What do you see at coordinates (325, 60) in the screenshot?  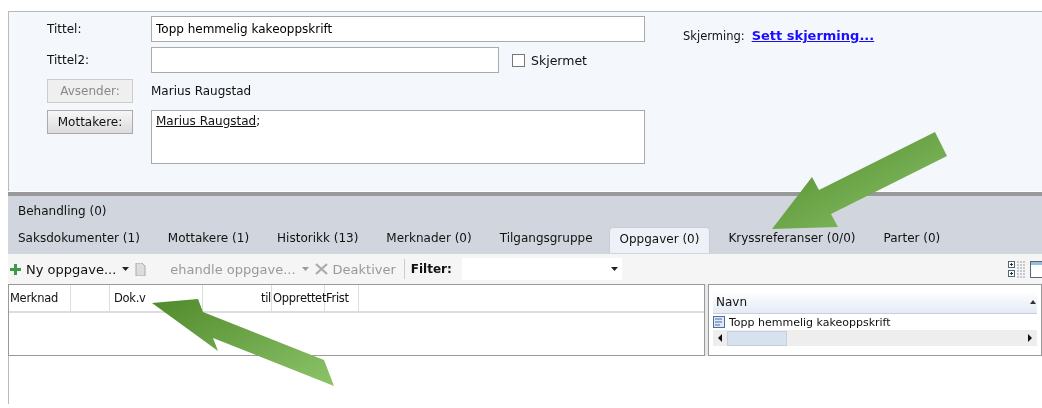 I see `title2-field` at bounding box center [325, 60].